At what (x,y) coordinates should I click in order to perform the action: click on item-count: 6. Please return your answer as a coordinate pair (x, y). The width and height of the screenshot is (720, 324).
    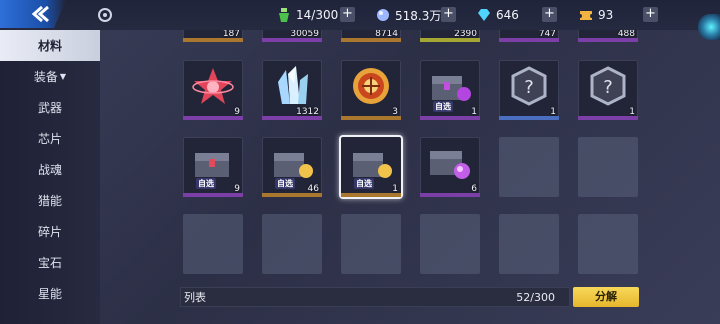
    Looking at the image, I should click on (474, 189).